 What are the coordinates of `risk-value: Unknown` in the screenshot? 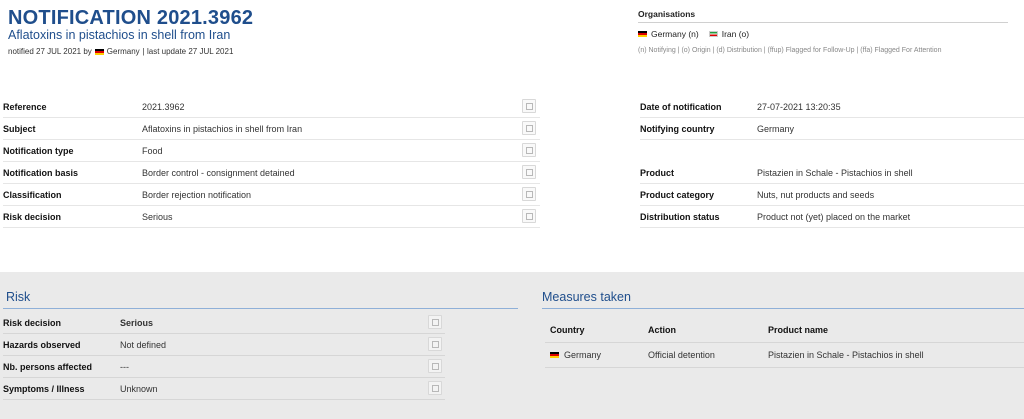 It's located at (139, 388).